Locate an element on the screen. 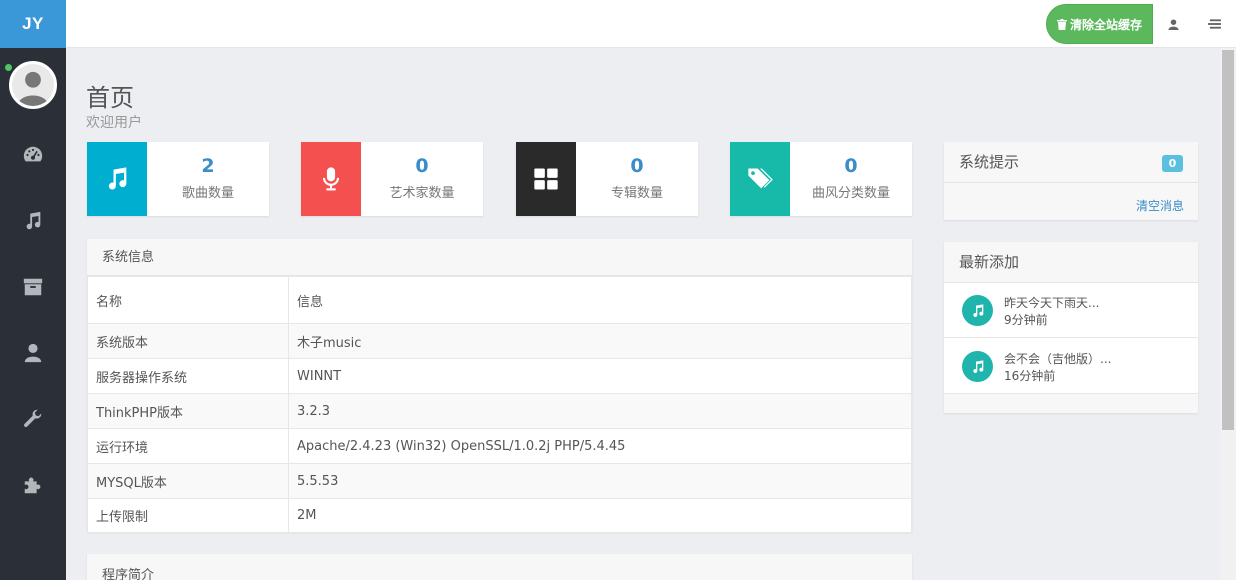 The image size is (1236, 580). stat-value: 2 is located at coordinates (208, 166).